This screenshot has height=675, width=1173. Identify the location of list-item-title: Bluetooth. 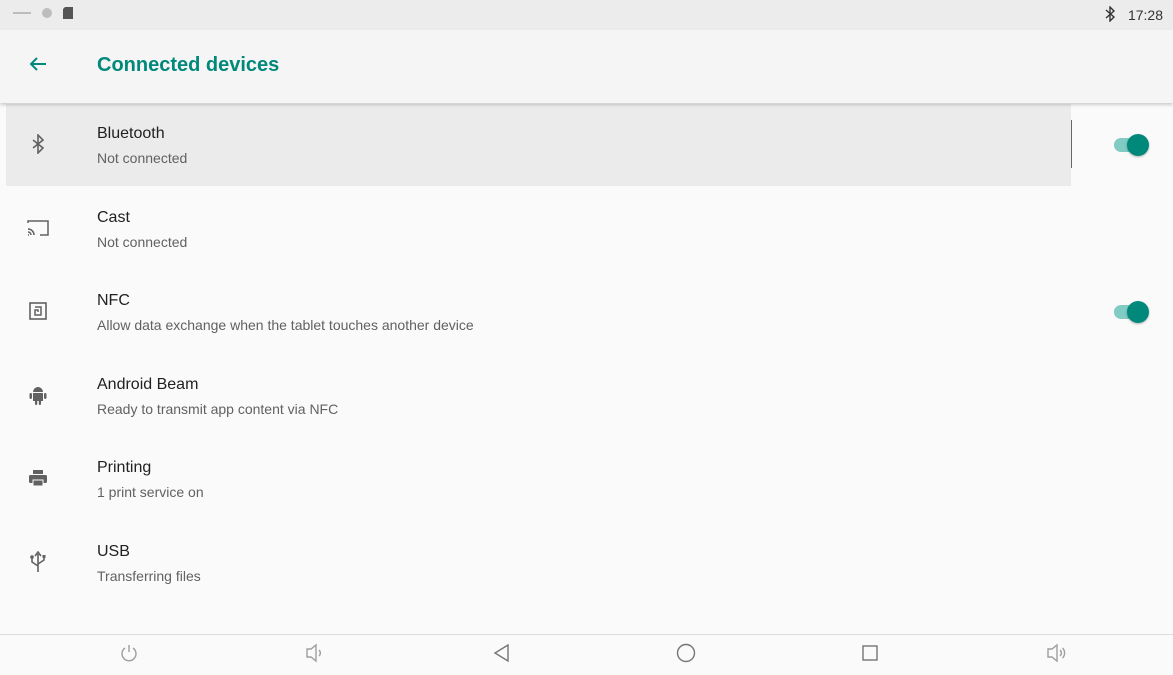
(131, 133).